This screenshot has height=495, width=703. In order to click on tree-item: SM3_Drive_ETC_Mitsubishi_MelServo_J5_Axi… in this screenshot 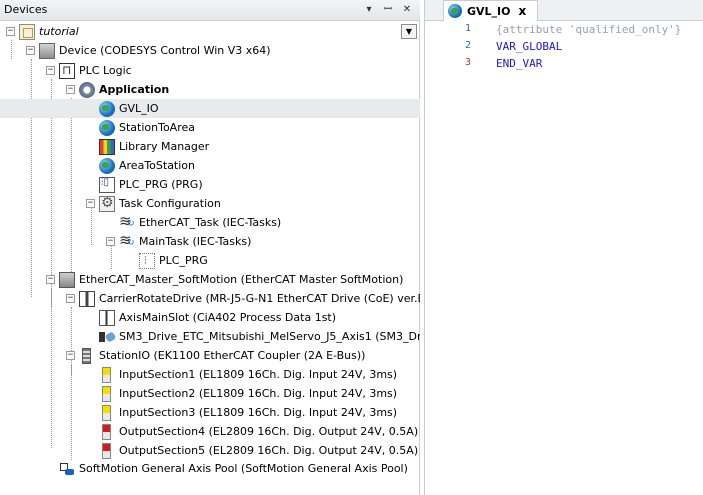, I will do `click(253, 336)`.